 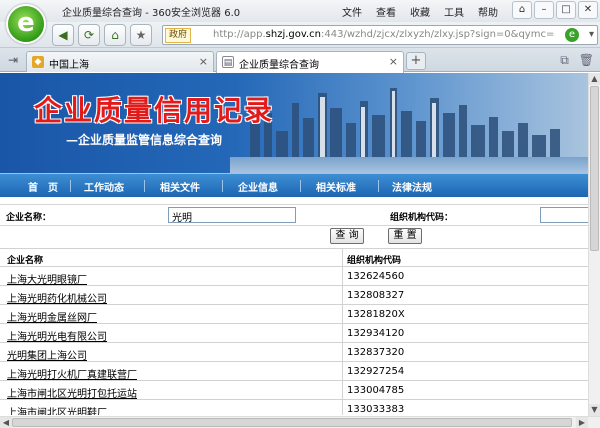 I want to click on nav-work-news: 工作动态, so click(x=104, y=186).